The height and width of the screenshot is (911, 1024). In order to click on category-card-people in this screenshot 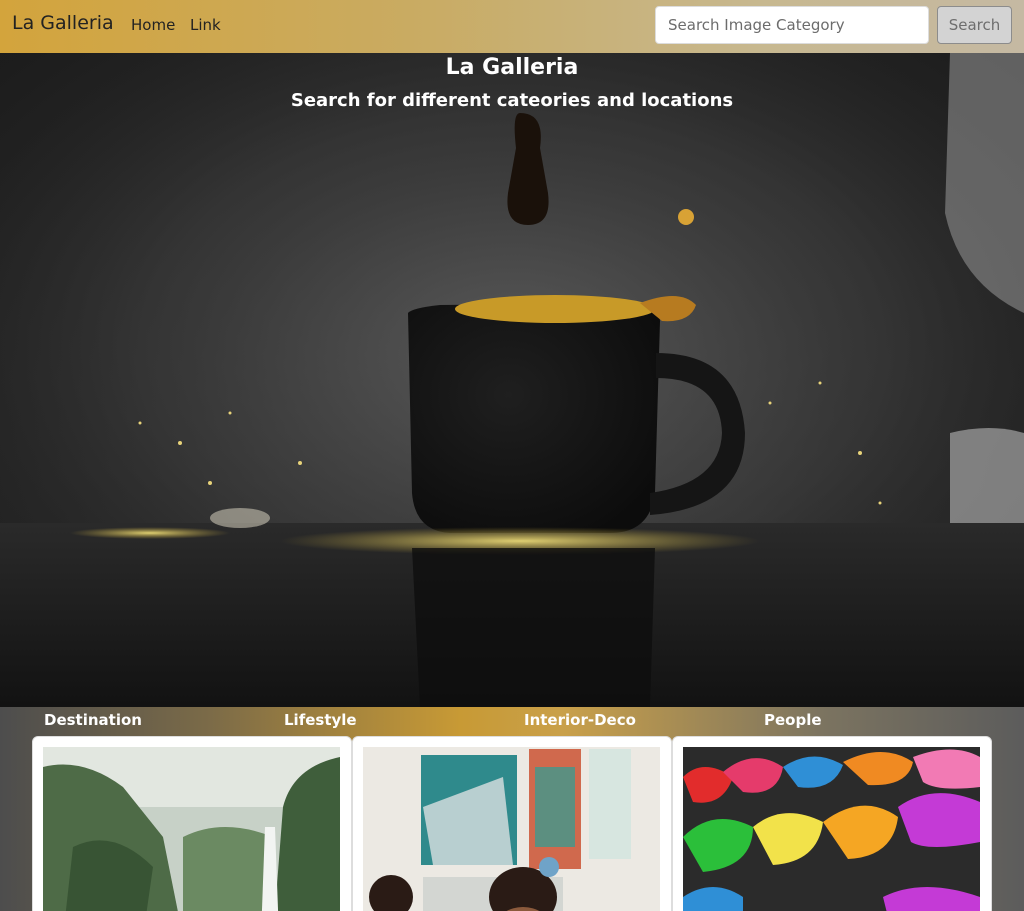, I will do `click(832, 823)`.